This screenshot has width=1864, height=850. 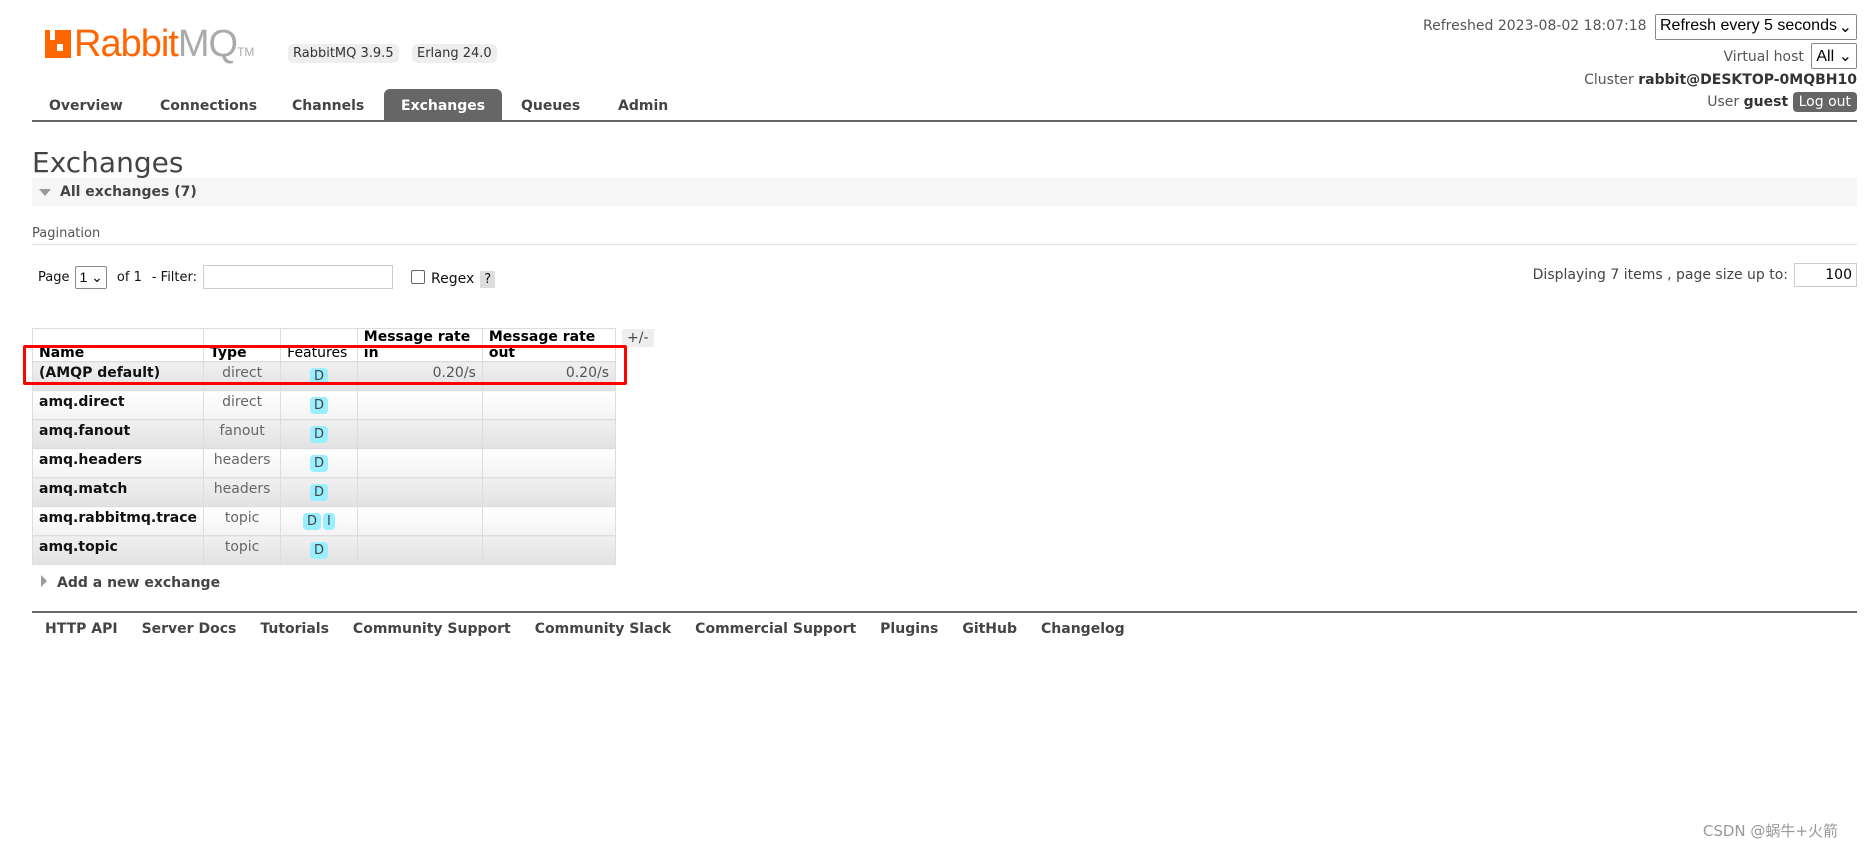 I want to click on tab-admin: Admin, so click(x=643, y=105).